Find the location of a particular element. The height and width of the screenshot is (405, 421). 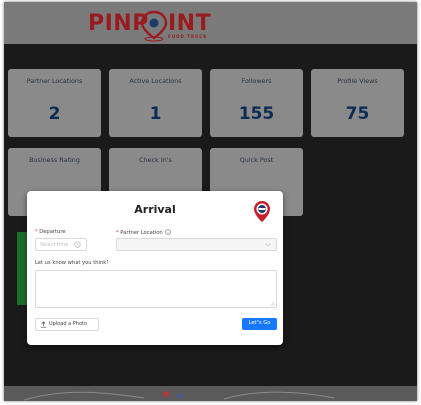

departure-time-input: Select time is located at coordinates (61, 244).